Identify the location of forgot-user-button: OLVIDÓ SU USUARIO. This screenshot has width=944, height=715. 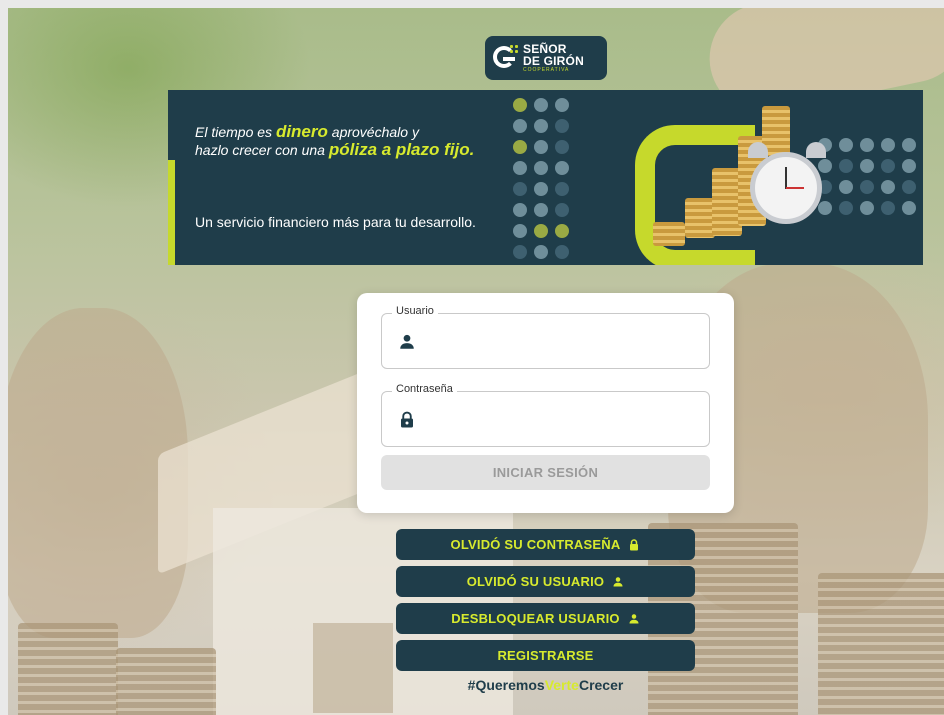
(545, 581).